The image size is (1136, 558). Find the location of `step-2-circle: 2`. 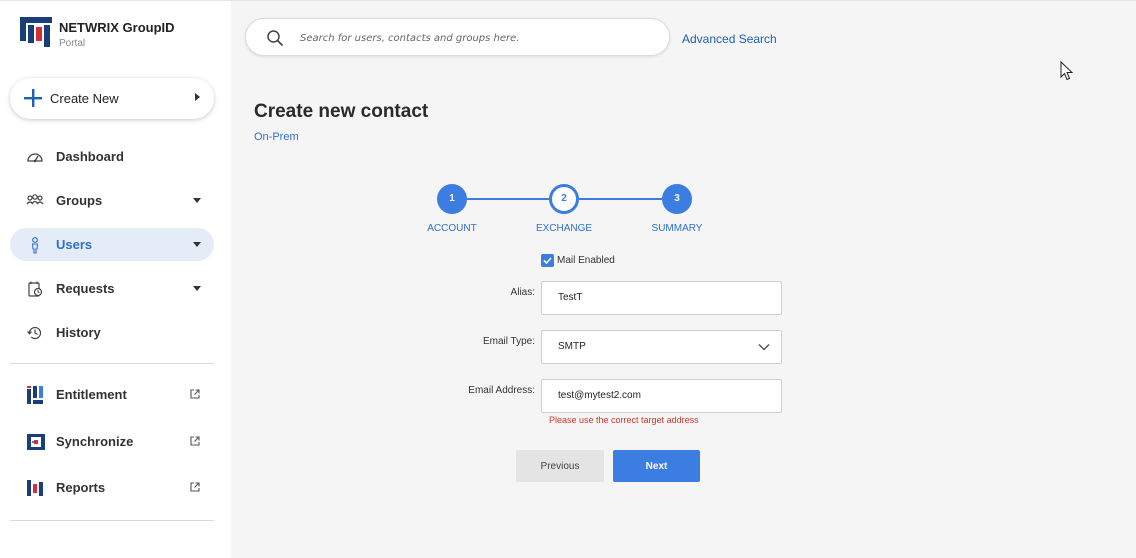

step-2-circle: 2 is located at coordinates (564, 199).